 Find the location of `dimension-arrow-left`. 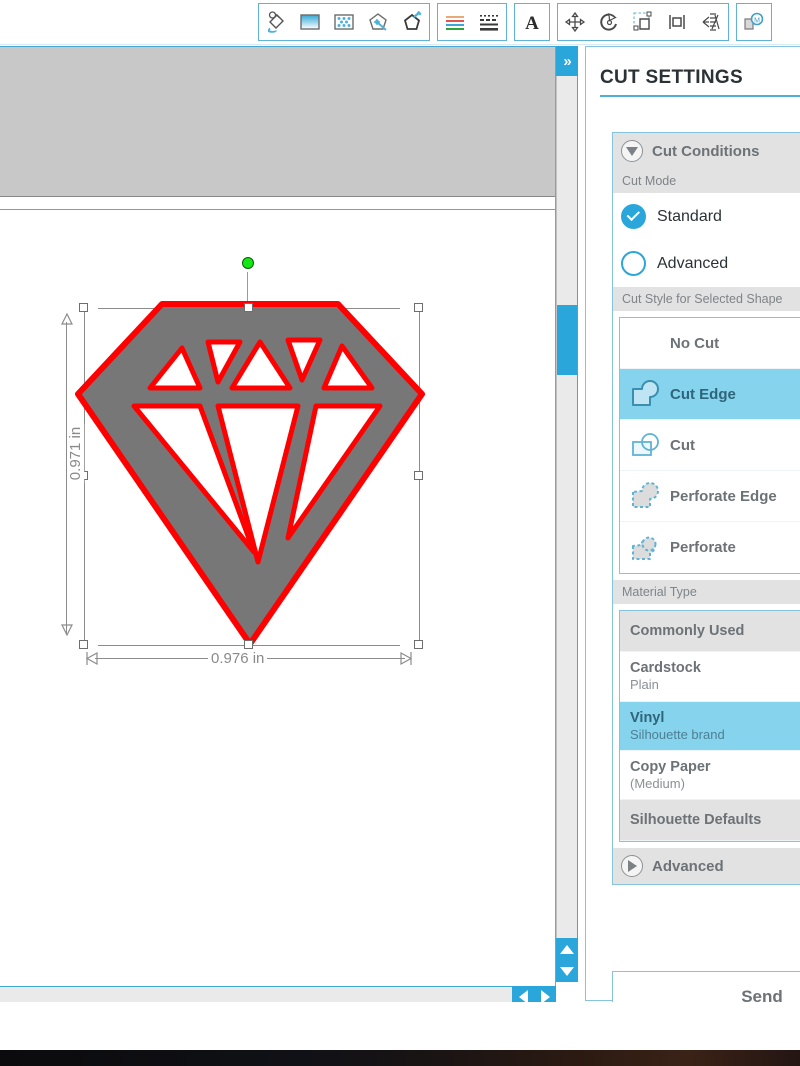

dimension-arrow-left is located at coordinates (92, 658).